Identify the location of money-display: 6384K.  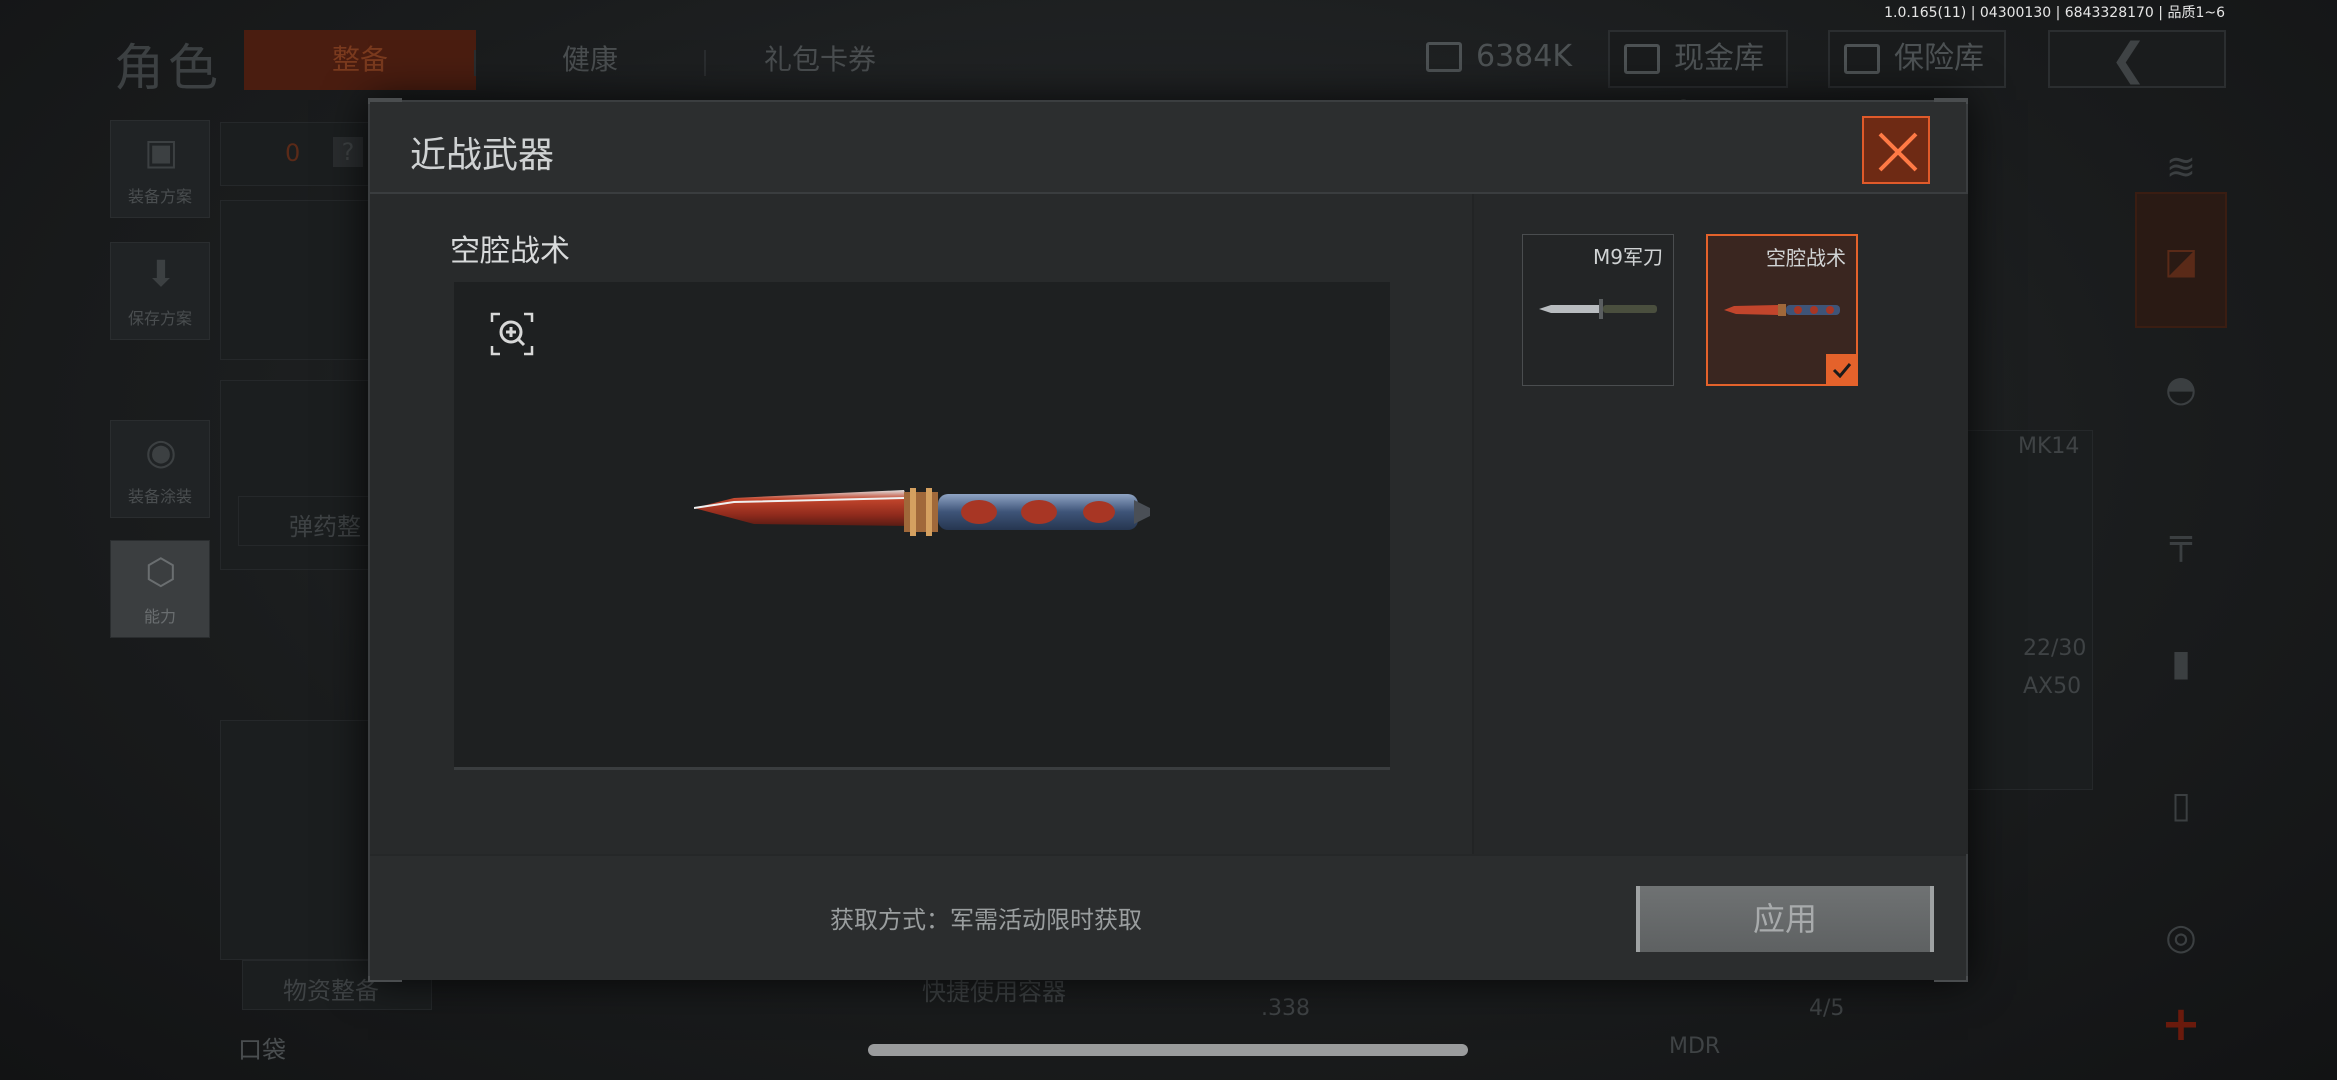
(1492, 59).